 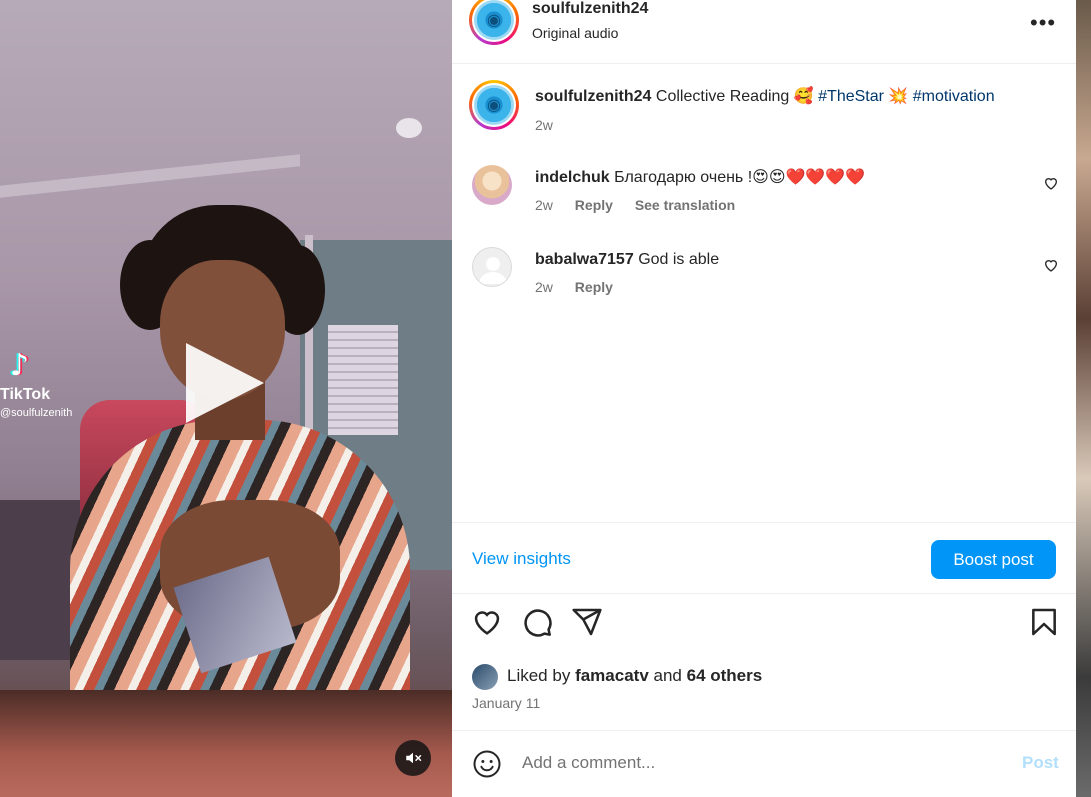 What do you see at coordinates (506, 703) in the screenshot?
I see `post-date: January 11` at bounding box center [506, 703].